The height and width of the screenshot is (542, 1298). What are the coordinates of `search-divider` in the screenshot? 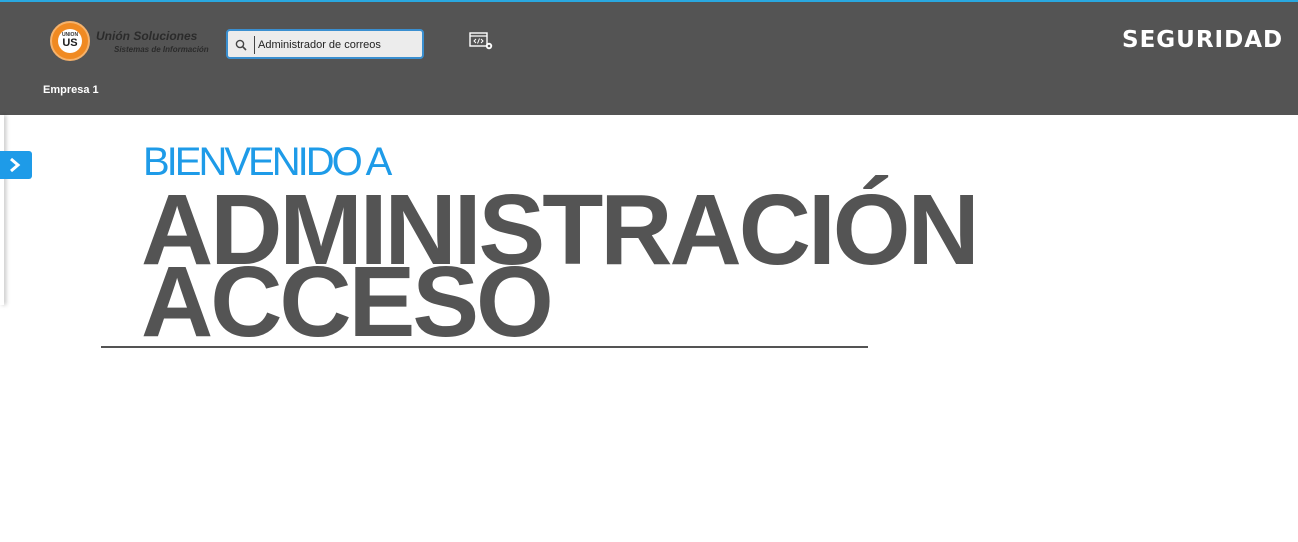 It's located at (254, 45).